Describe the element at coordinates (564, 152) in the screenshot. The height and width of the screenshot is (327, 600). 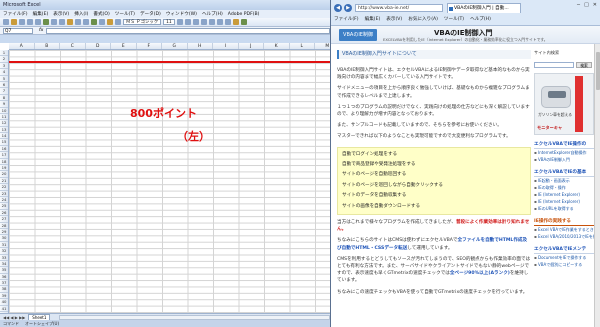
I see `sidebar-link: InternetExplorer自動操作` at that location.